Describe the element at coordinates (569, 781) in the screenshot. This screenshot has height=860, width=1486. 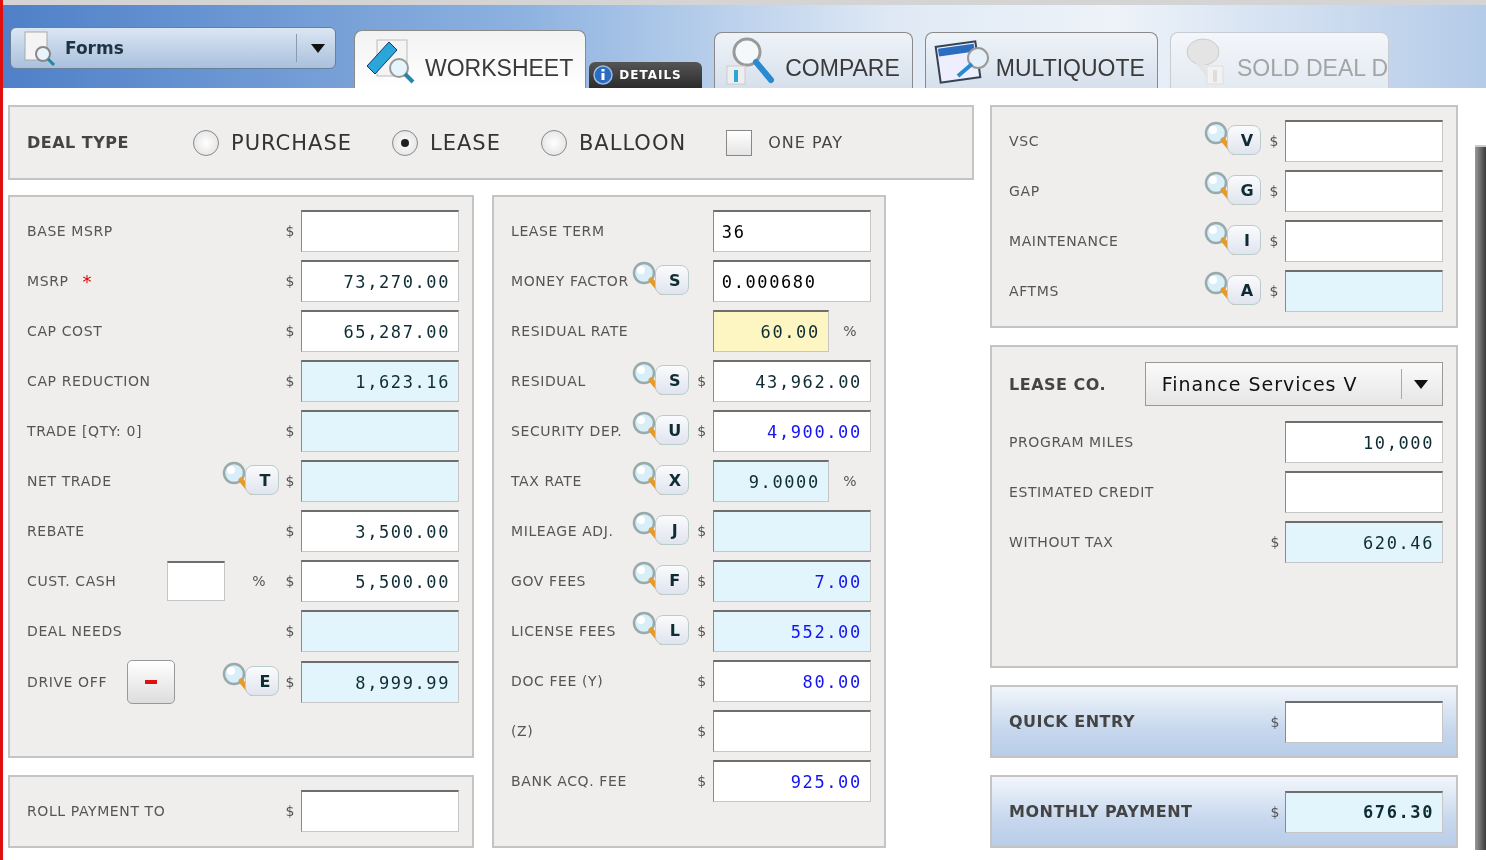
I see `field-label: BANK ACQ. FEE` at that location.